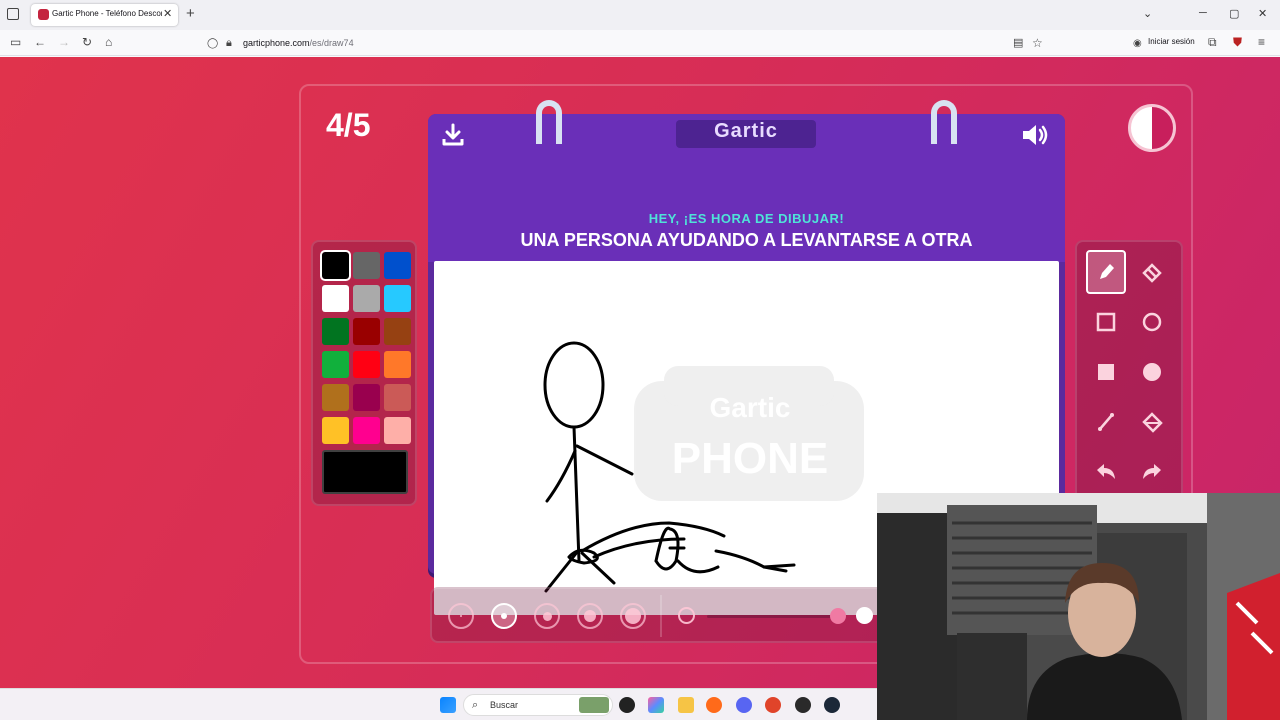  Describe the element at coordinates (1106, 272) in the screenshot. I see `pencil-icon` at that location.